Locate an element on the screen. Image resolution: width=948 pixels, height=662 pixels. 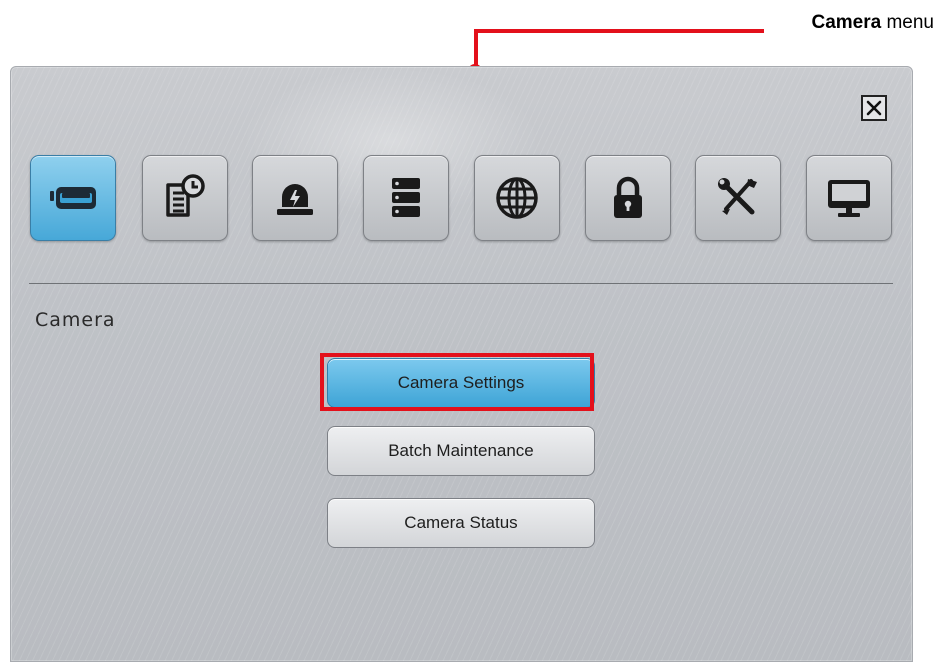
tab-storage is located at coordinates (406, 198).